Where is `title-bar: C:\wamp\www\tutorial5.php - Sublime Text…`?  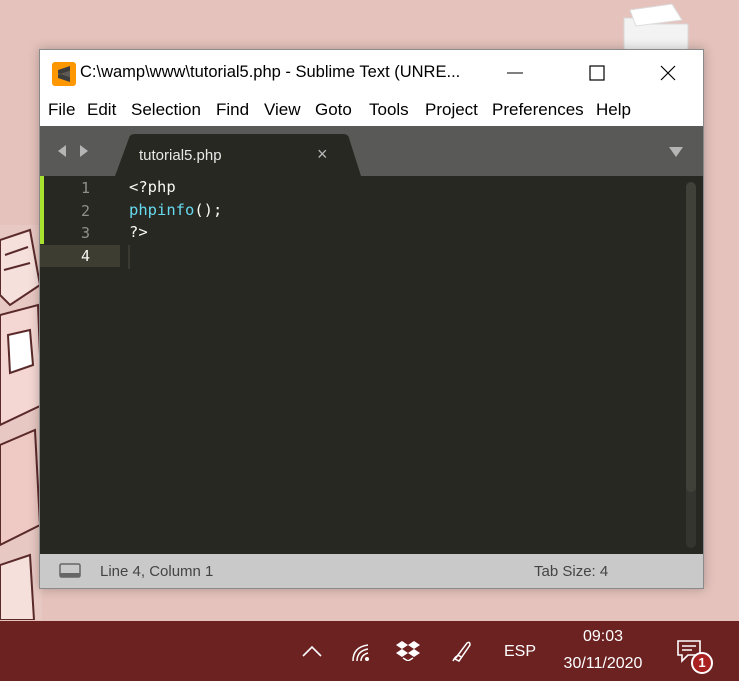
title-bar: C:\wamp\www\tutorial5.php - Sublime Text… is located at coordinates (371, 73).